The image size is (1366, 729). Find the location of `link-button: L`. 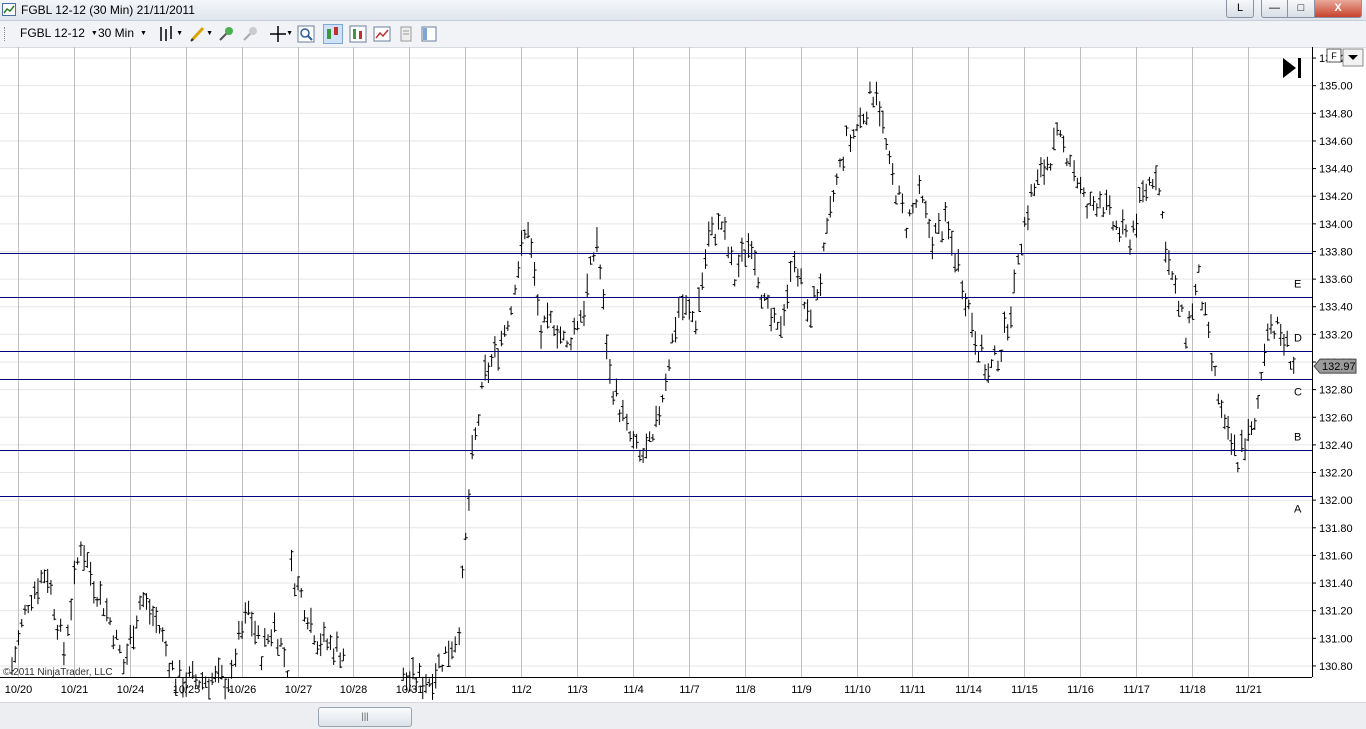

link-button: L is located at coordinates (1240, 9).